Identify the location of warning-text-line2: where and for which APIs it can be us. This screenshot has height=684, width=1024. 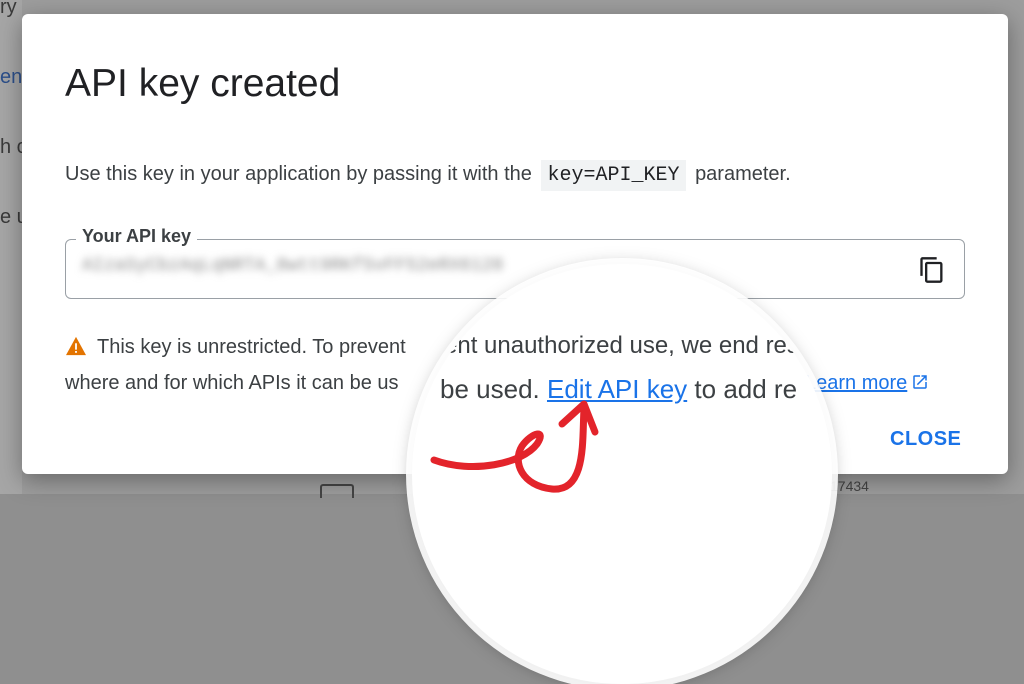
(232, 383).